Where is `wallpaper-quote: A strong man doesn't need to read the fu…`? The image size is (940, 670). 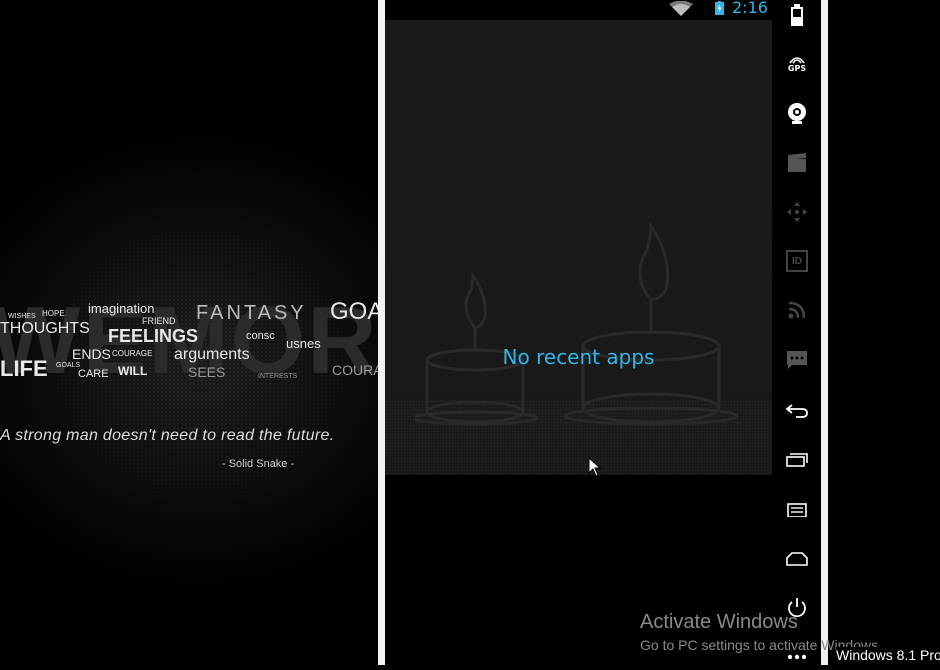
wallpaper-quote: A strong man doesn't need to read the fu… is located at coordinates (167, 435).